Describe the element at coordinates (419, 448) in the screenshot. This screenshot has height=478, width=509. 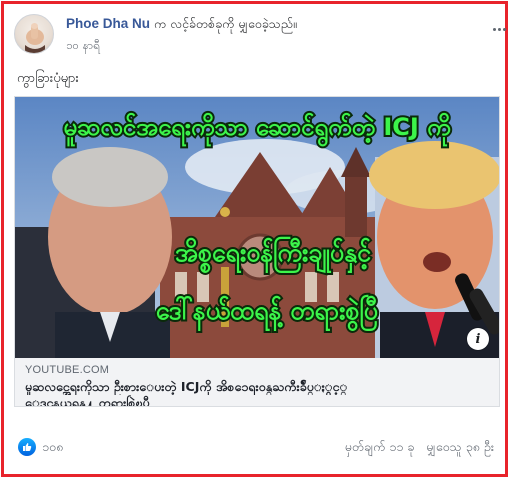
I see `post-stats: မှတ်ချက် ၁၁ ခု မျှဝေသူ ၃၈ ဦး` at that location.